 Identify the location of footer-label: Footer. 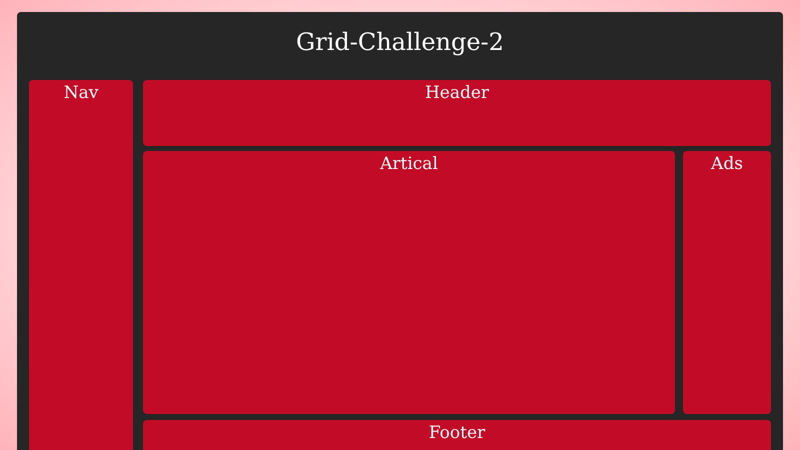
(457, 433).